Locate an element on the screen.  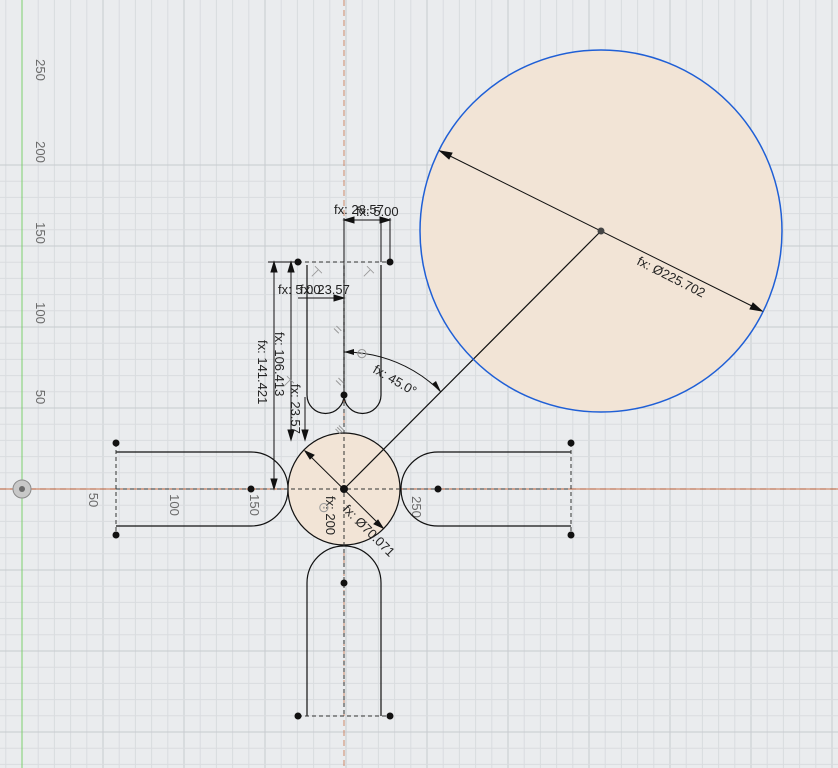
top-slot-center-point is located at coordinates (344, 395).